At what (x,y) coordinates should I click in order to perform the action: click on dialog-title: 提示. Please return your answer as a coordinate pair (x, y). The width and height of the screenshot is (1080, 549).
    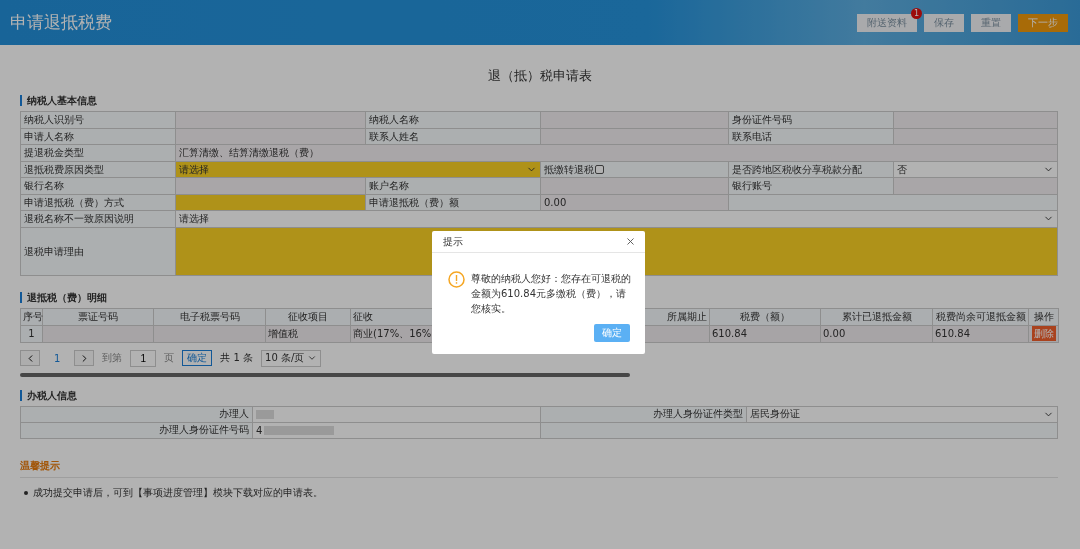
    Looking at the image, I should click on (453, 241).